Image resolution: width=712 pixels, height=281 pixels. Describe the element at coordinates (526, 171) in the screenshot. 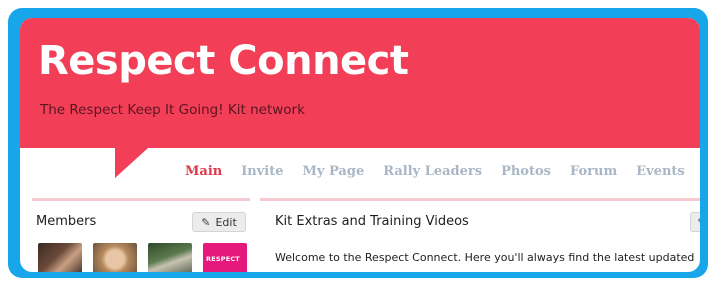

I see `nav-item-photos: Photos` at that location.